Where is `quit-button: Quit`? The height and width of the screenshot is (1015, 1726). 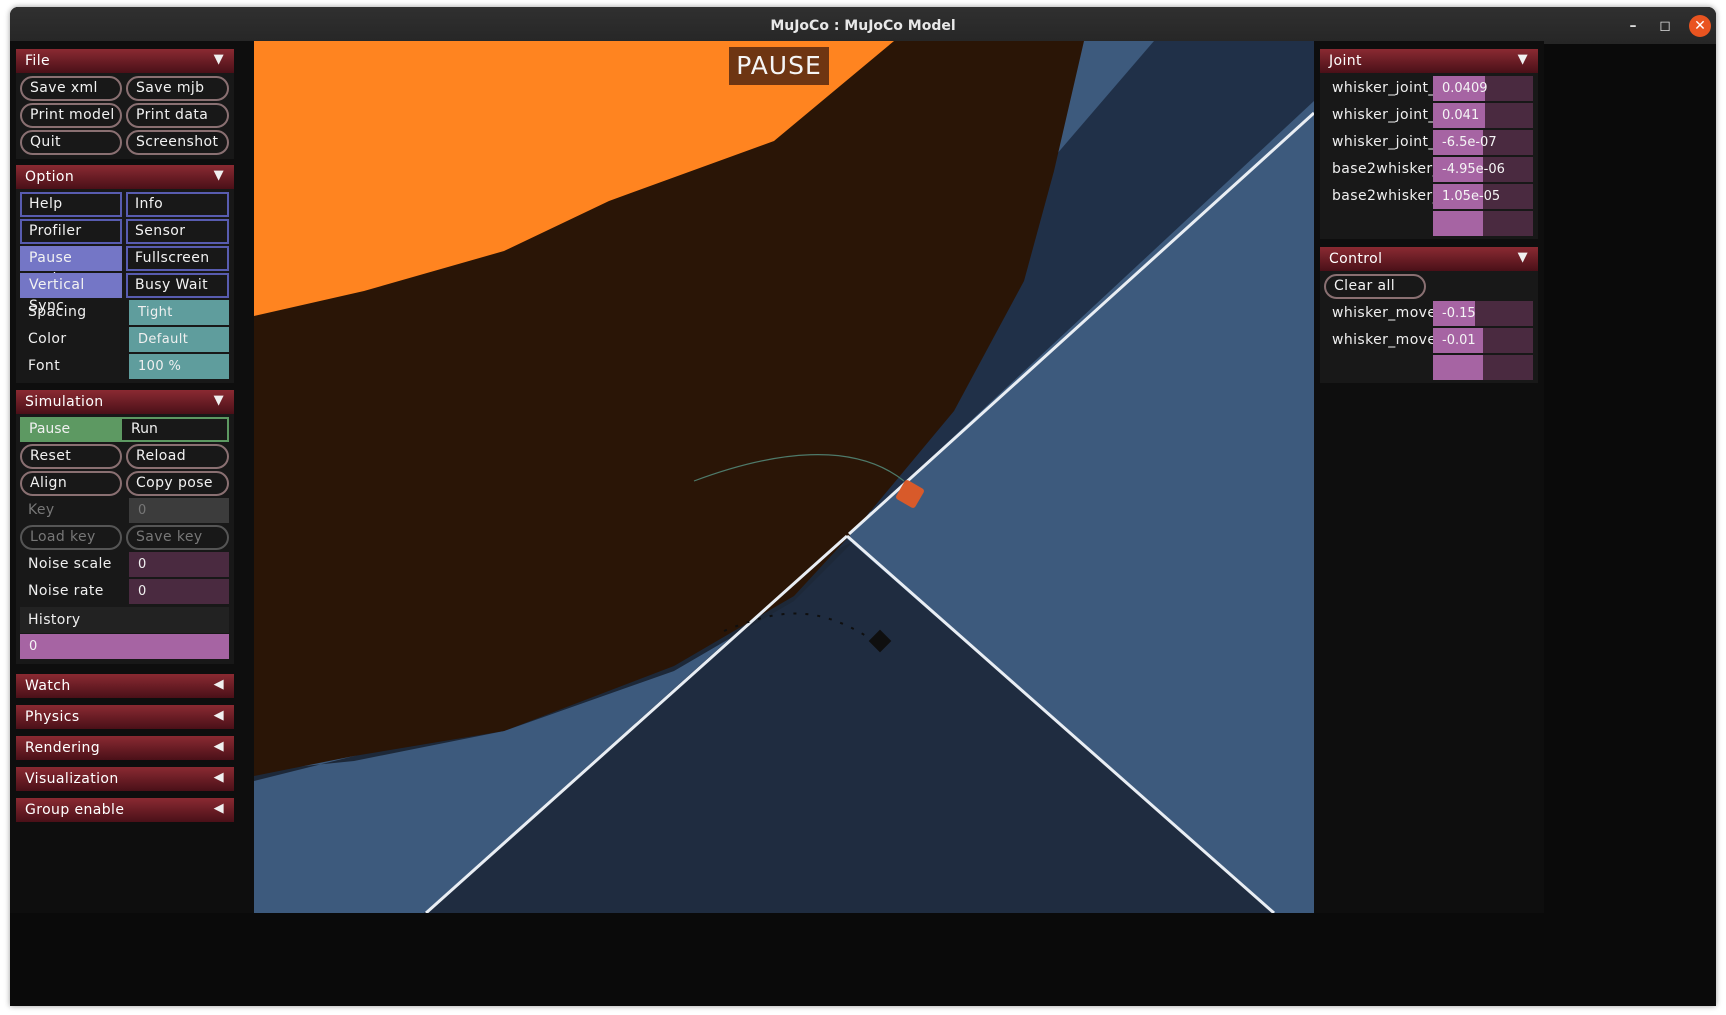
quit-button: Quit is located at coordinates (71, 142).